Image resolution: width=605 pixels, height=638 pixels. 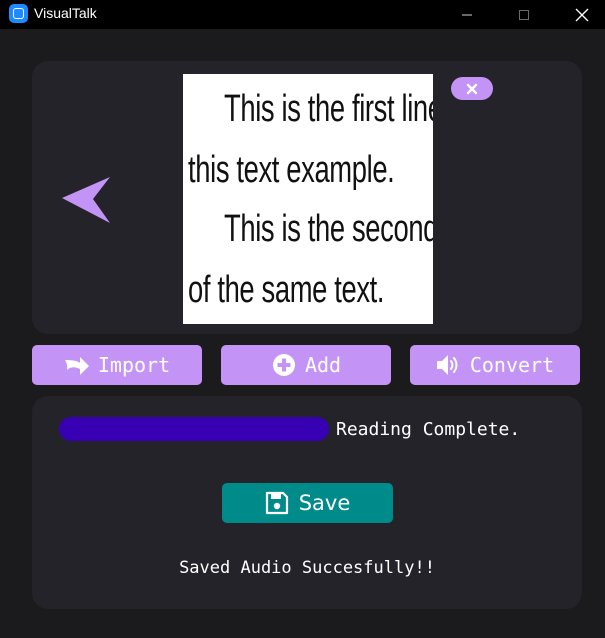 What do you see at coordinates (134, 365) in the screenshot?
I see `import-label: Import` at bounding box center [134, 365].